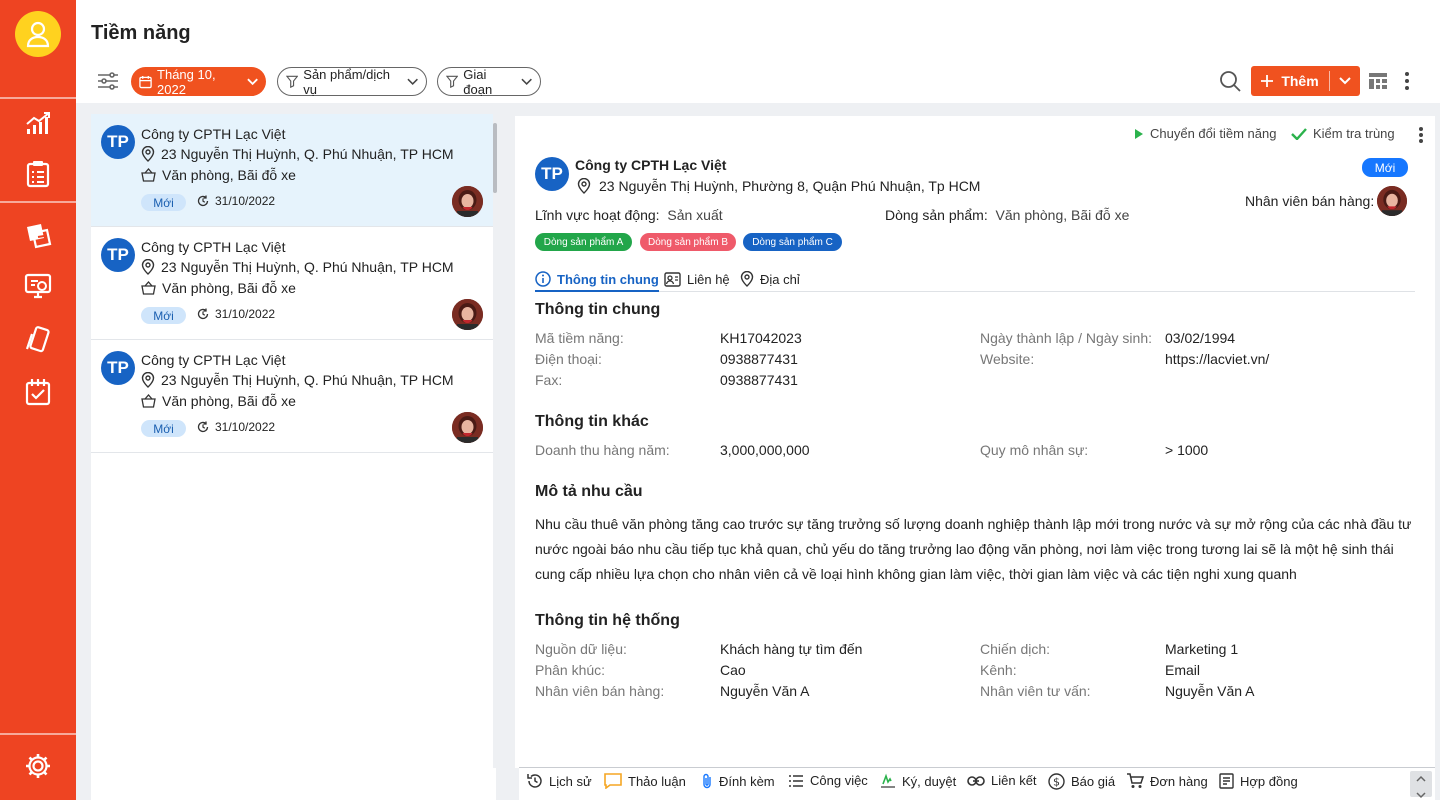 The height and width of the screenshot is (800, 1440). Describe the element at coordinates (1066, 338) in the screenshot. I see `founded-label: Ngày thành lập / Ngày sinh:` at that location.